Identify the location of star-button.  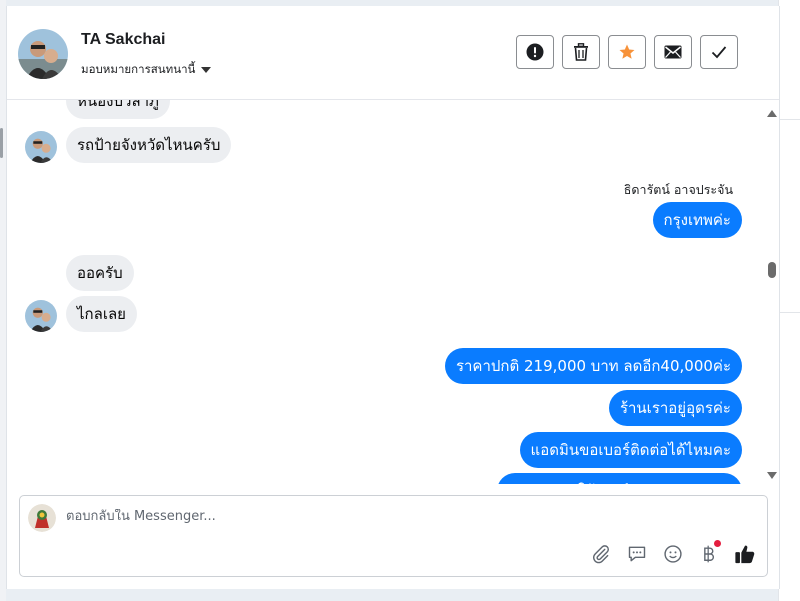
(627, 52).